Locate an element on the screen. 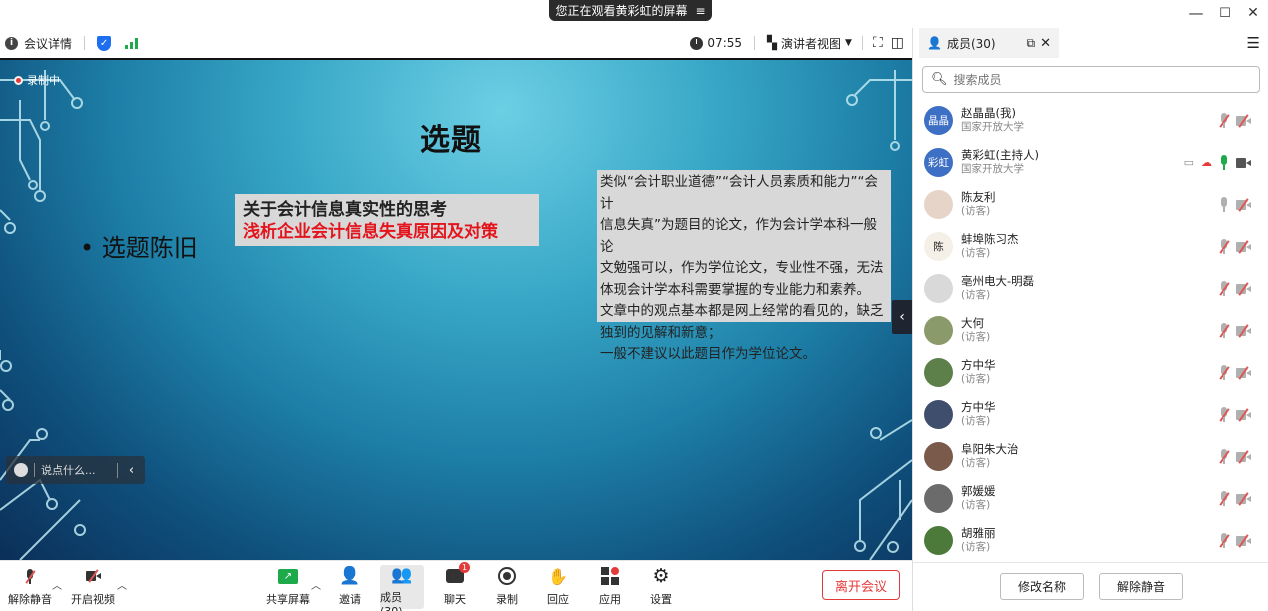 The width and height of the screenshot is (1268, 611). member-name: 蚌埠陈习杰 is located at coordinates (990, 239).